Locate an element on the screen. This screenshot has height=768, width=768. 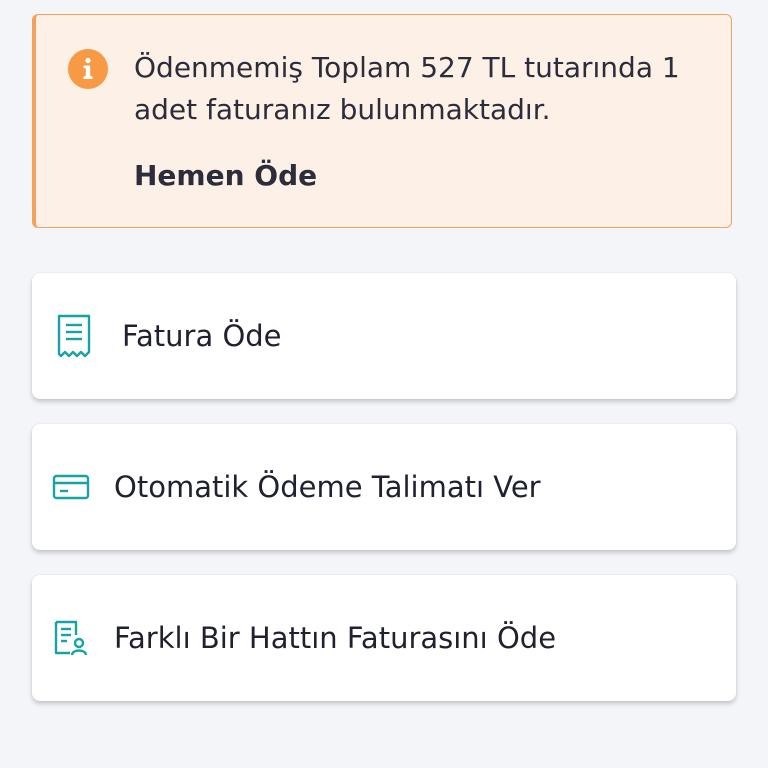
info-icon is located at coordinates (88, 69).